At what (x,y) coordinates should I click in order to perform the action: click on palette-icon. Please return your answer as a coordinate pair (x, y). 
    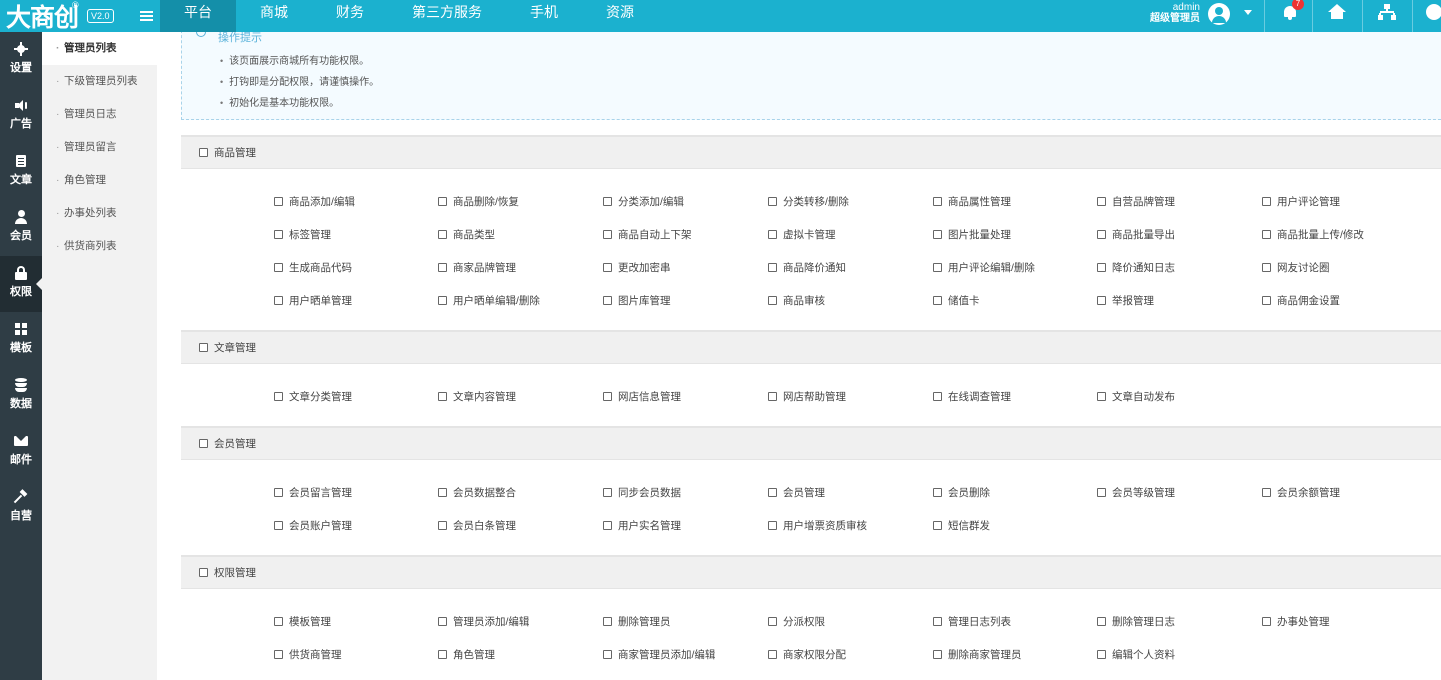
    Looking at the image, I should click on (1433, 12).